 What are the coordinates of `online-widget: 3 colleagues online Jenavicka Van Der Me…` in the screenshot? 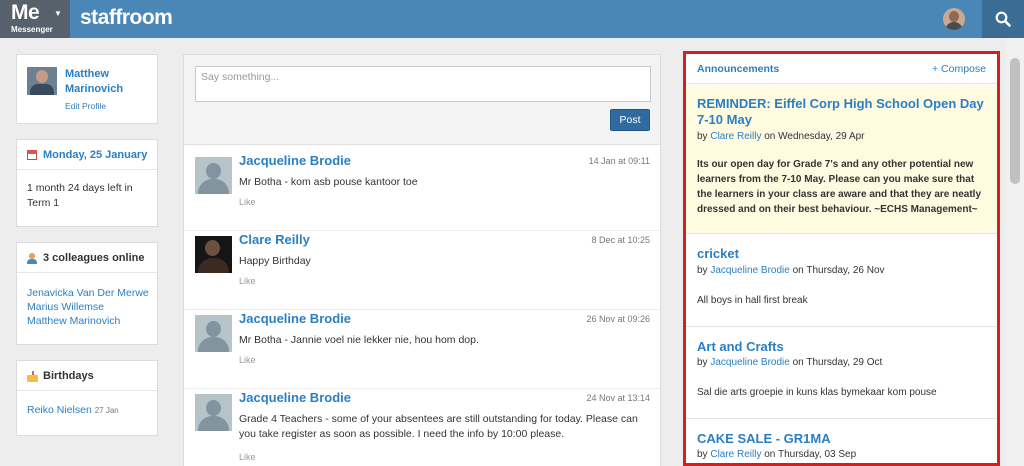 It's located at (87, 293).